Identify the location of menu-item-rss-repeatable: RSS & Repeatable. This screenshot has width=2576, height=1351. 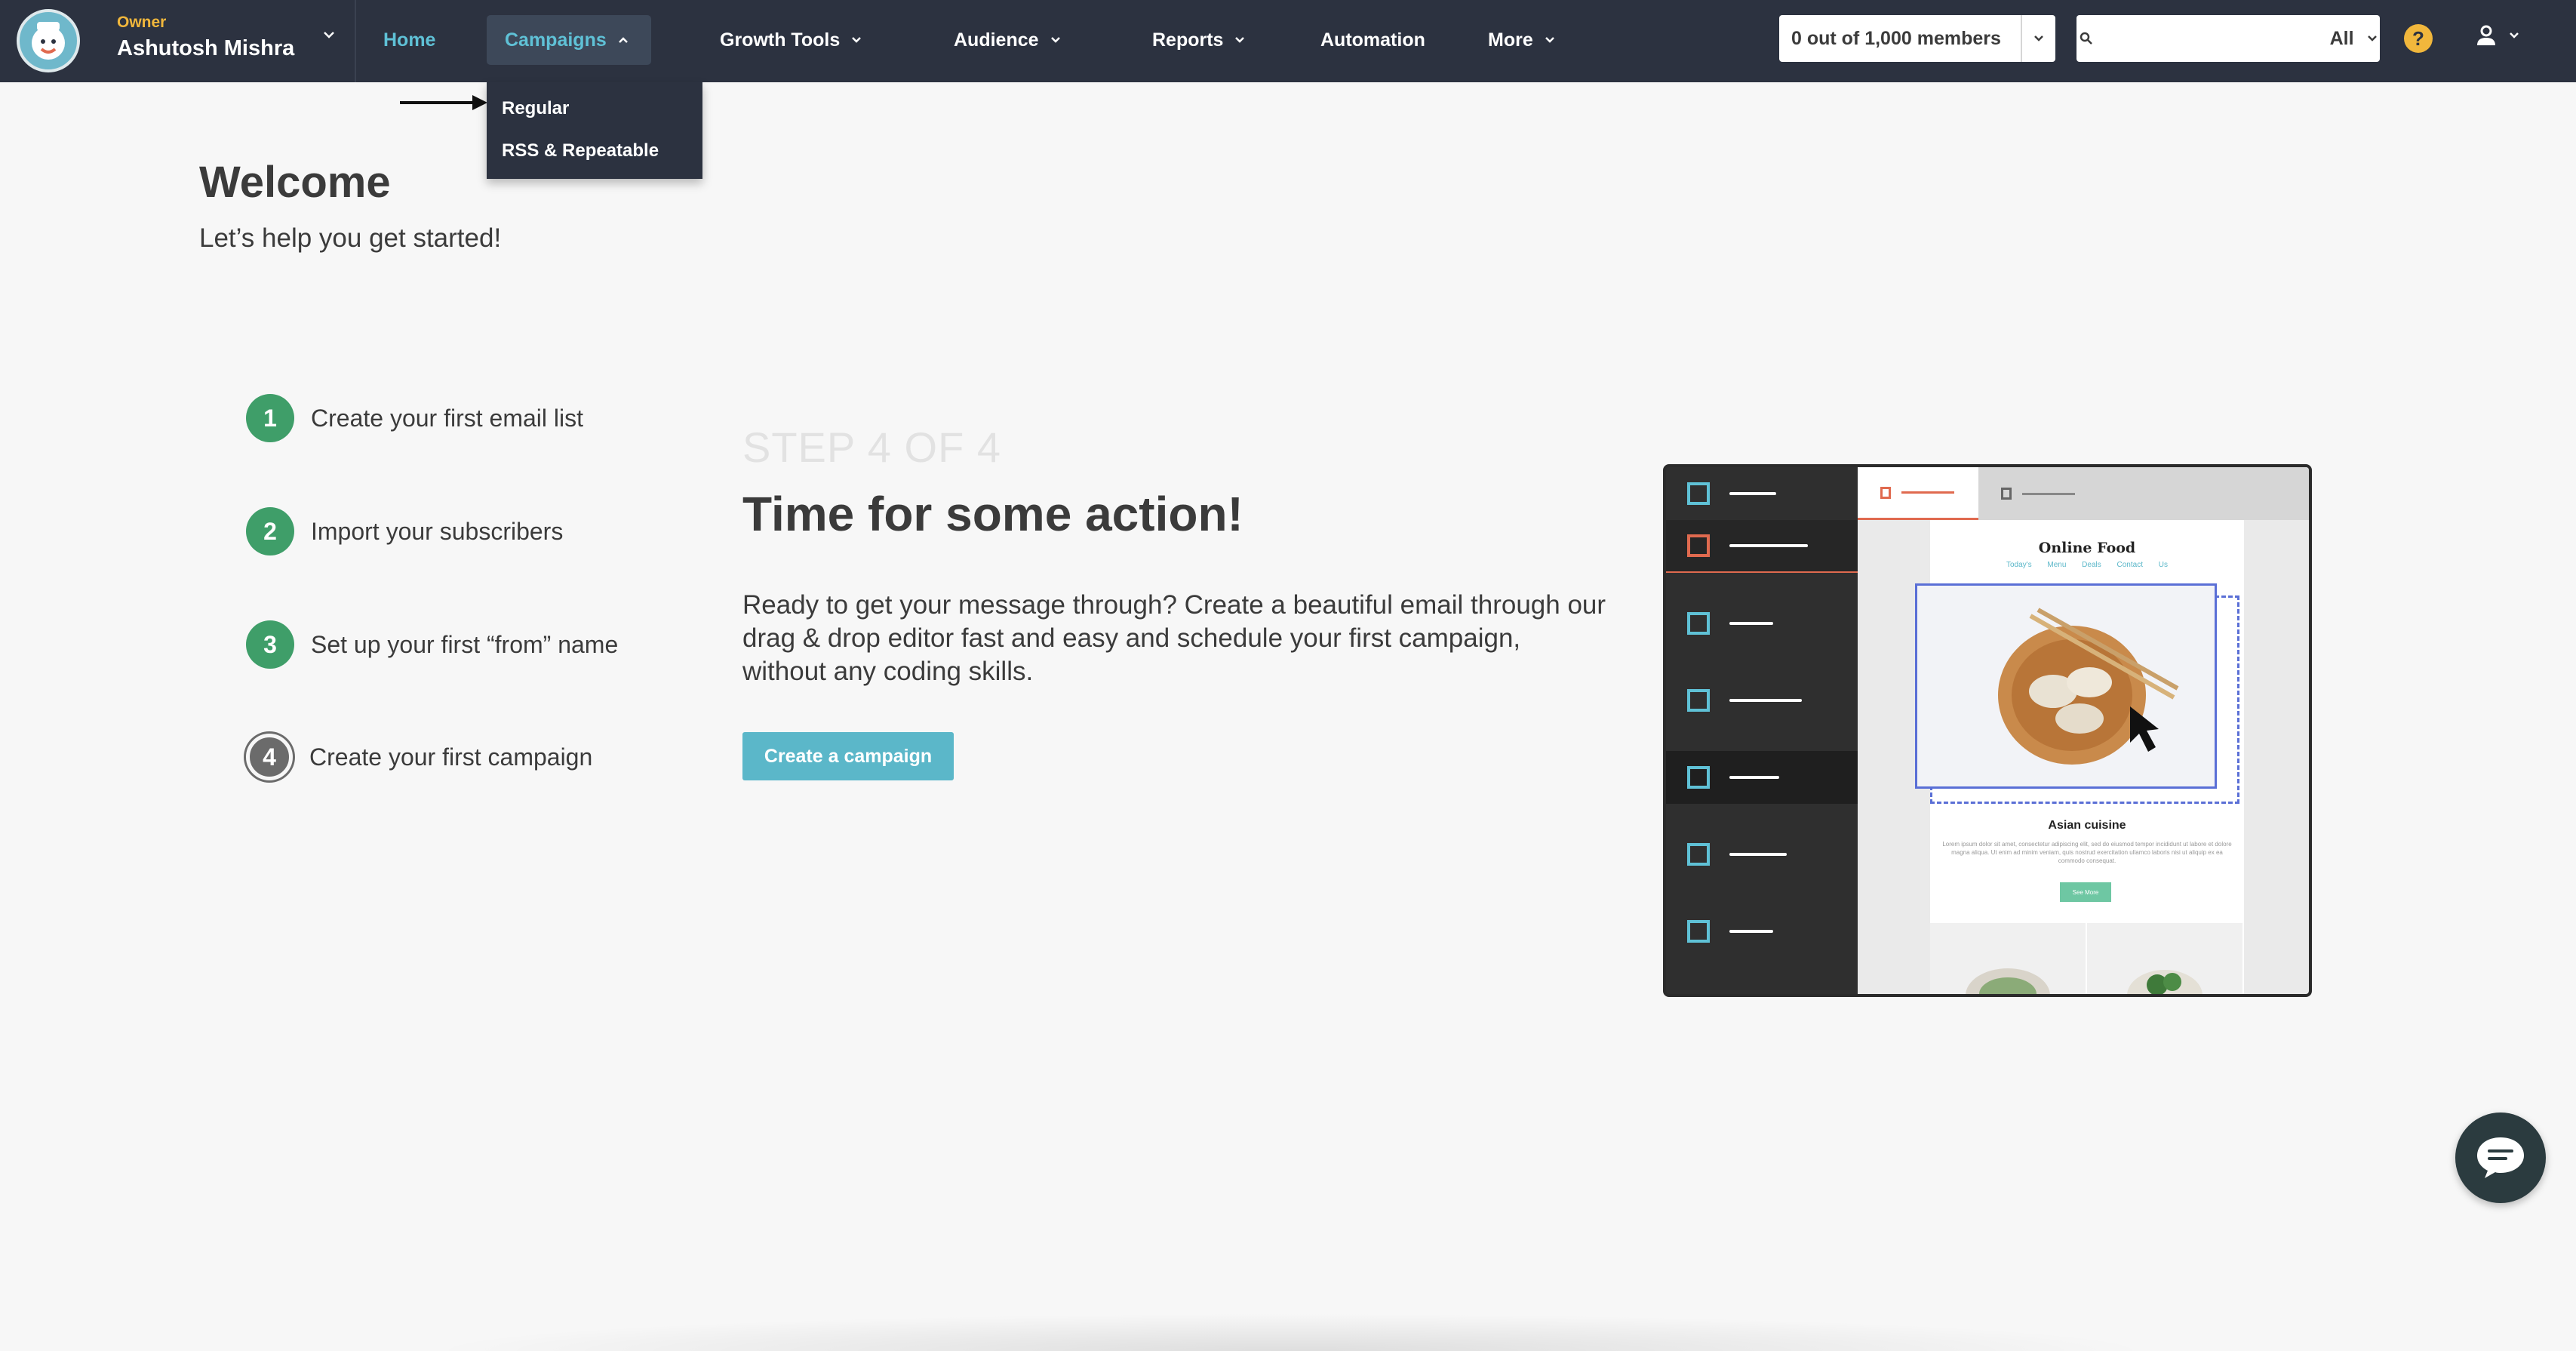
(594, 155).